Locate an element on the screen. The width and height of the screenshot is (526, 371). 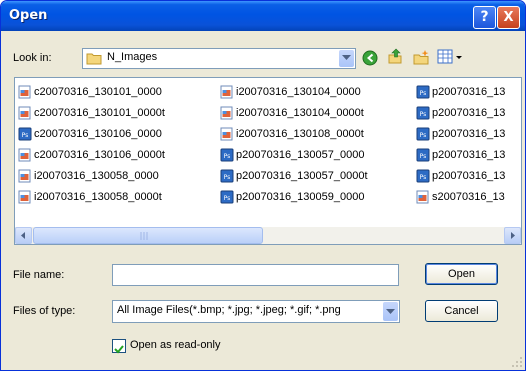
horizontal-scrollbar is located at coordinates (268, 235).